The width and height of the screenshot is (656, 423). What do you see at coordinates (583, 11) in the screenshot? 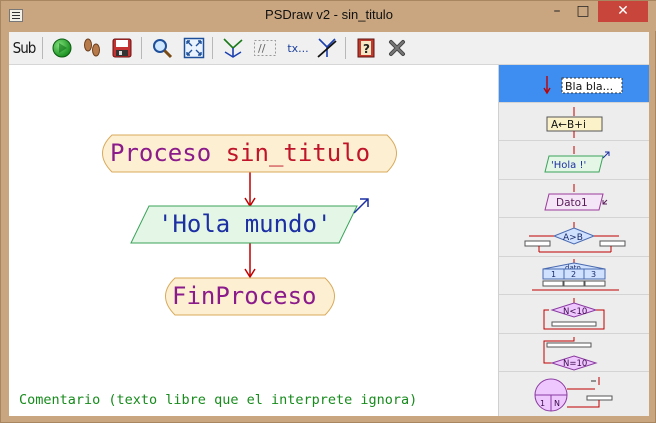
I see `maximize-button: □` at bounding box center [583, 11].